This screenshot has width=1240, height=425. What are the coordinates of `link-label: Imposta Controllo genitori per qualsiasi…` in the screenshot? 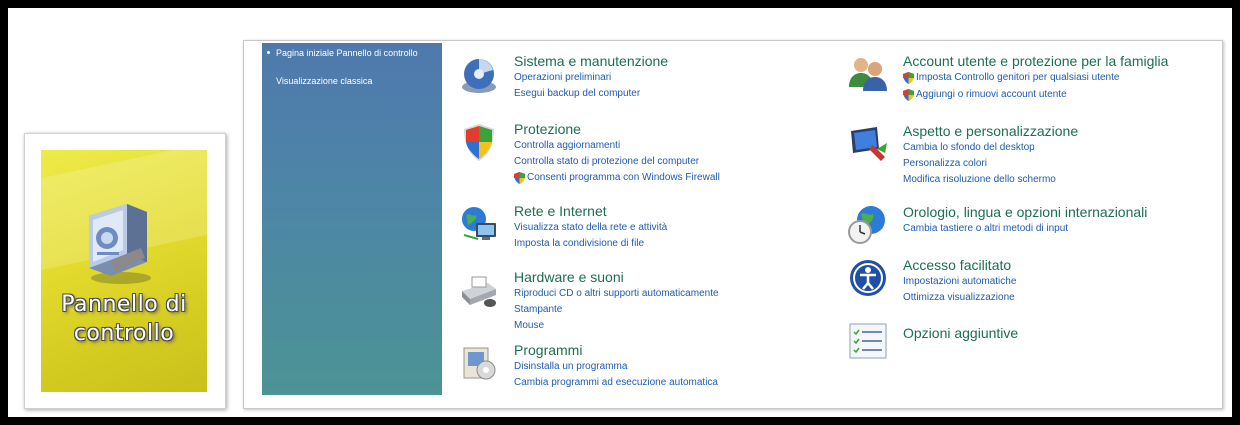 It's located at (1018, 77).